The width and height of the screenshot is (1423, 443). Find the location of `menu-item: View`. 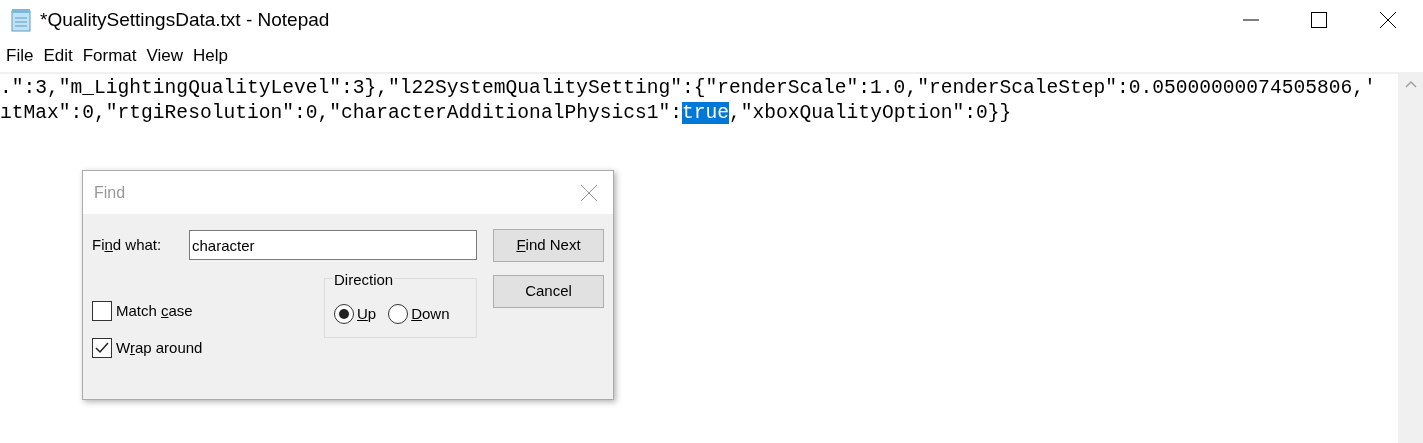

menu-item: View is located at coordinates (165, 56).